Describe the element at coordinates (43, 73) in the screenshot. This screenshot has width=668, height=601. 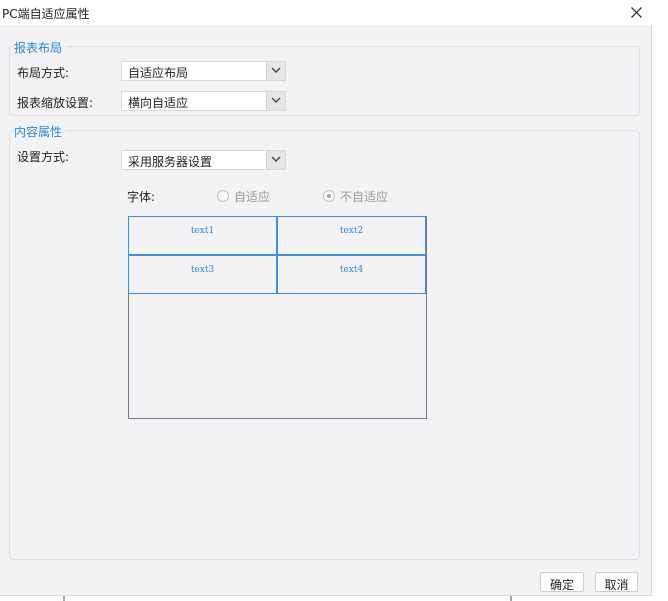
I see `layout-mode-label: 布局方式:` at that location.